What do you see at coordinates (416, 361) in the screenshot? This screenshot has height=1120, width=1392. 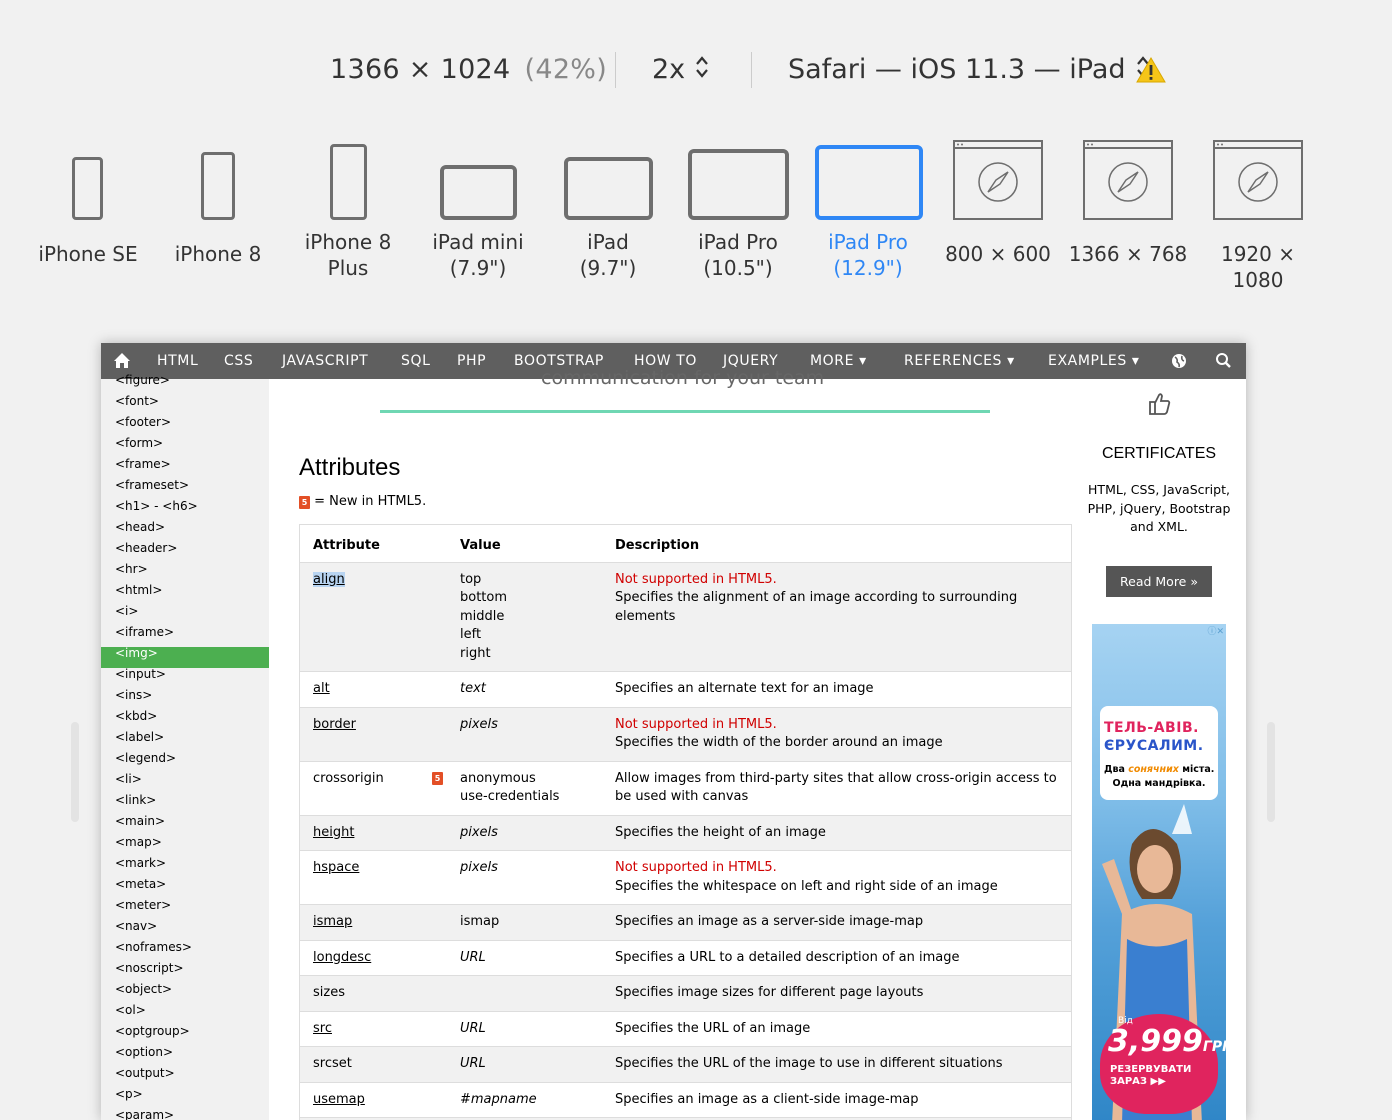 I see `nav-sql: SQL` at bounding box center [416, 361].